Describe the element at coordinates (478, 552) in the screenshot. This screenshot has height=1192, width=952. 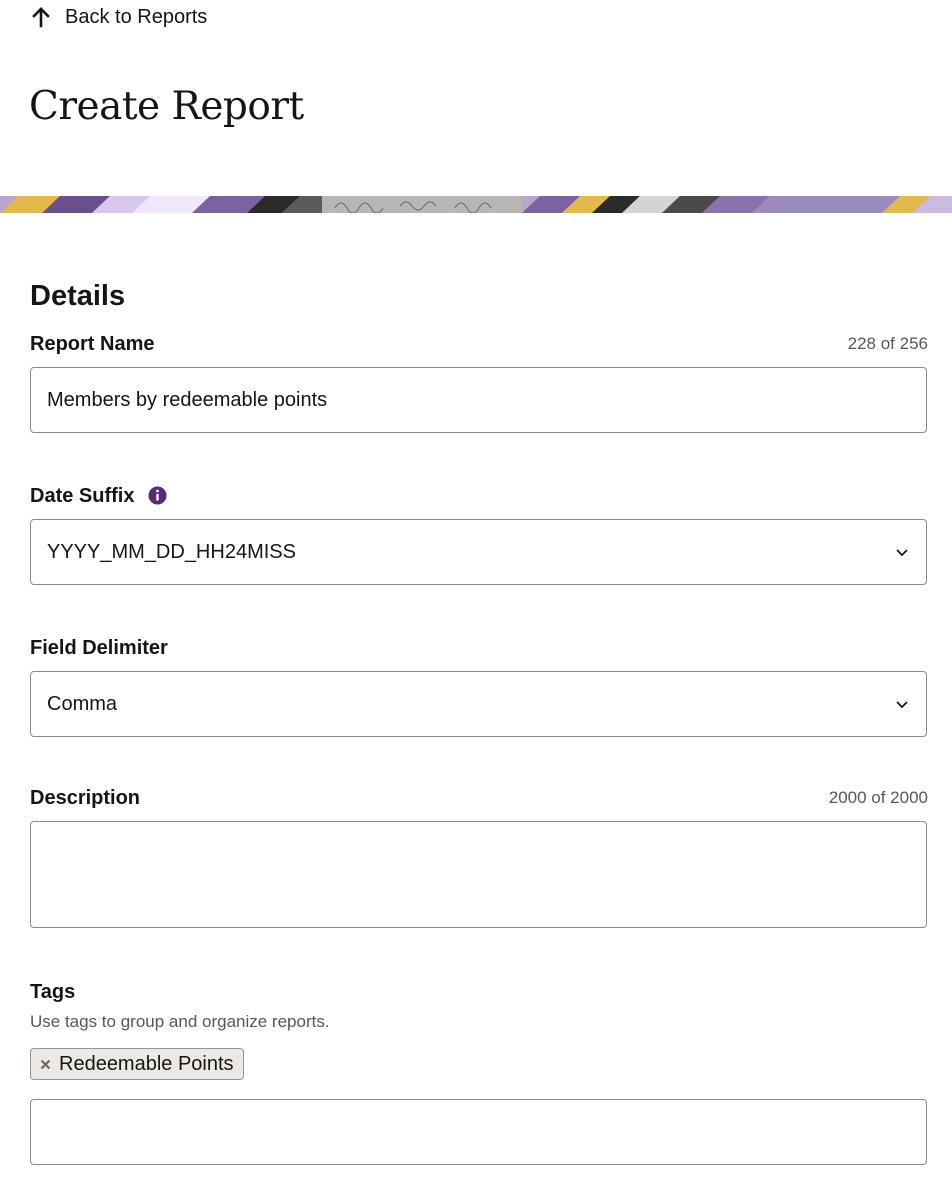
I see `date-suffix-select: YYYY_MM_DD_HH24MISS` at that location.